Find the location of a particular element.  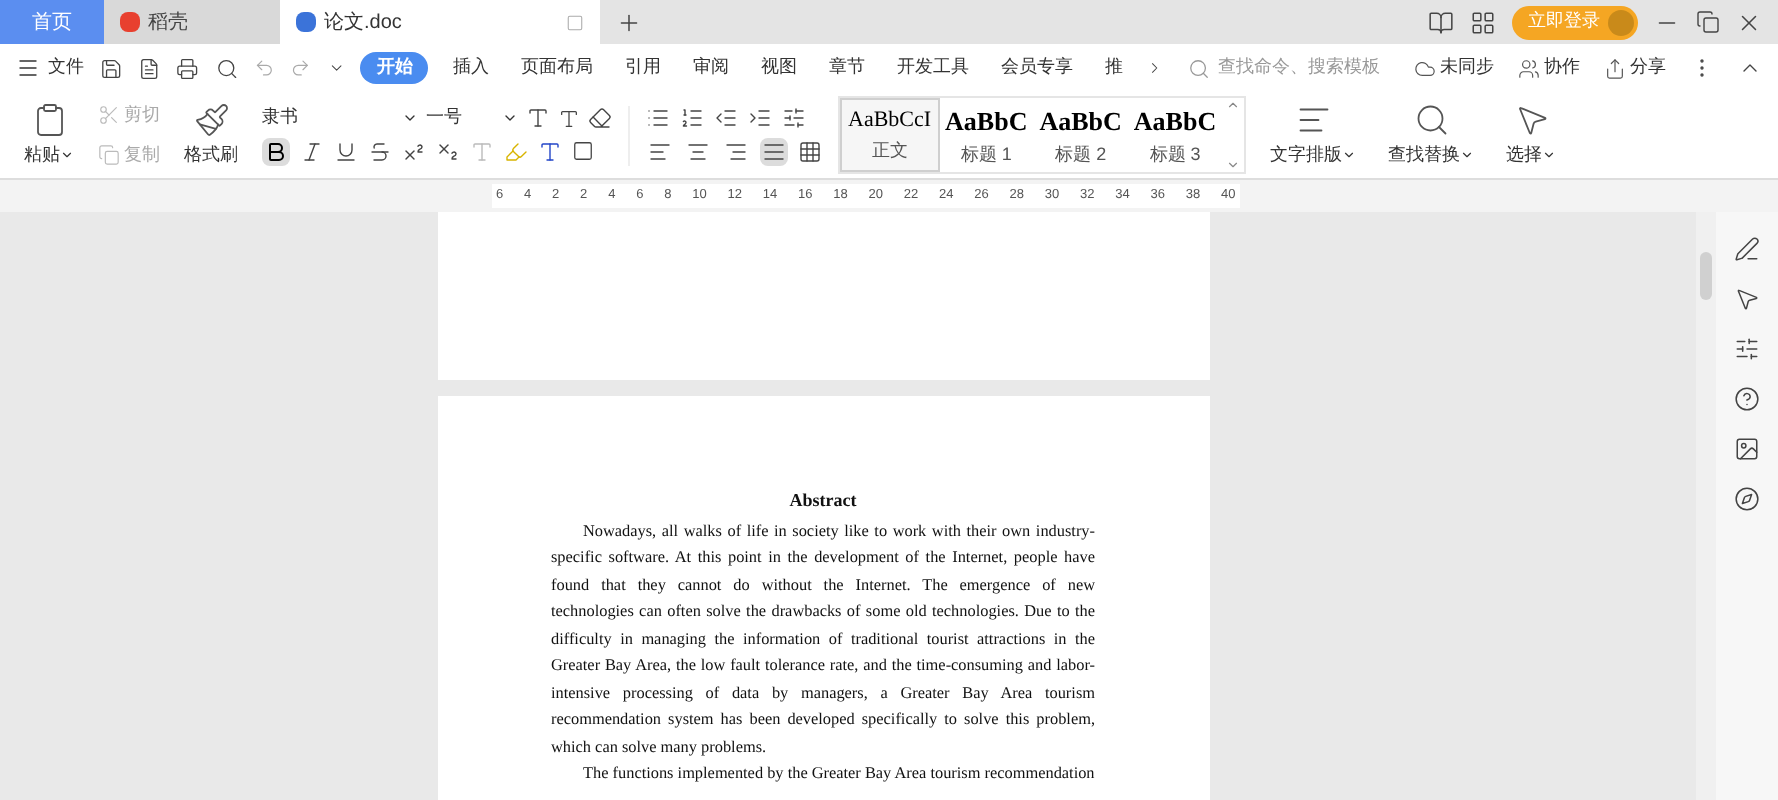

settings-icon is located at coordinates (1747, 349).